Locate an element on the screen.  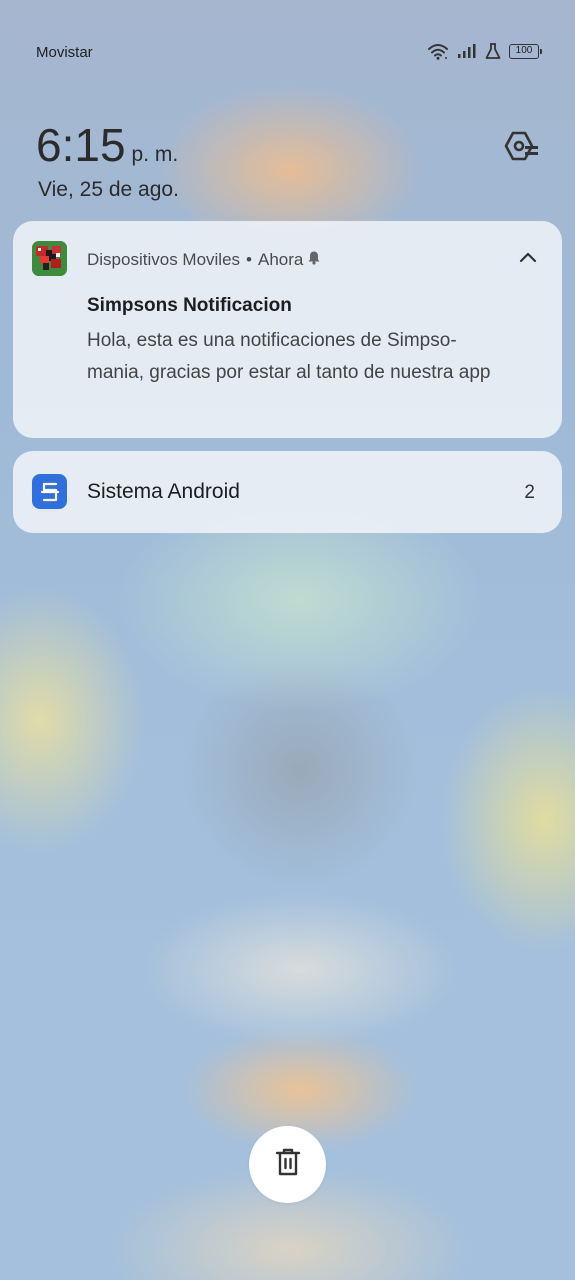
battery-icon: 100 is located at coordinates (525, 51).